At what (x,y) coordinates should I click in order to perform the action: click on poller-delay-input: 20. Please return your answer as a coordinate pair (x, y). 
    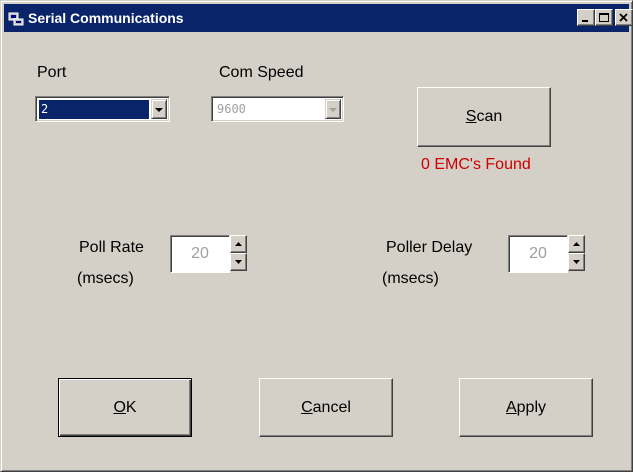
    Looking at the image, I should click on (538, 254).